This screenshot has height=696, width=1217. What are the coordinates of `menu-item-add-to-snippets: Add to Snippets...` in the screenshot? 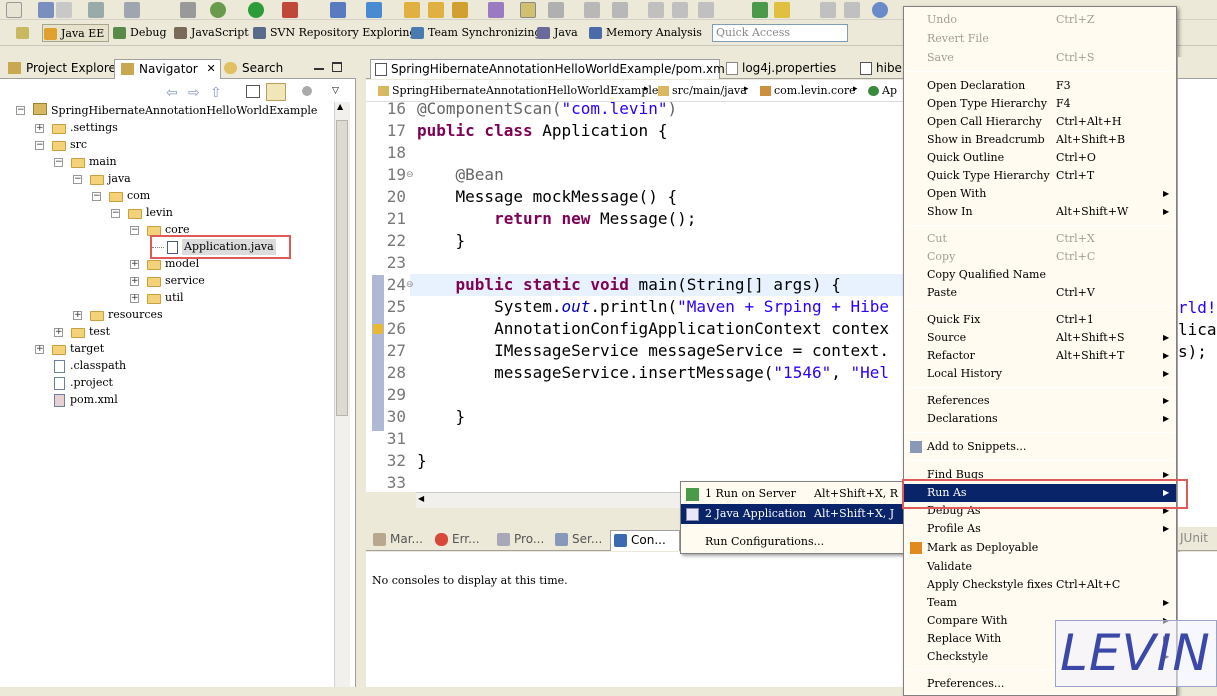 It's located at (1040, 447).